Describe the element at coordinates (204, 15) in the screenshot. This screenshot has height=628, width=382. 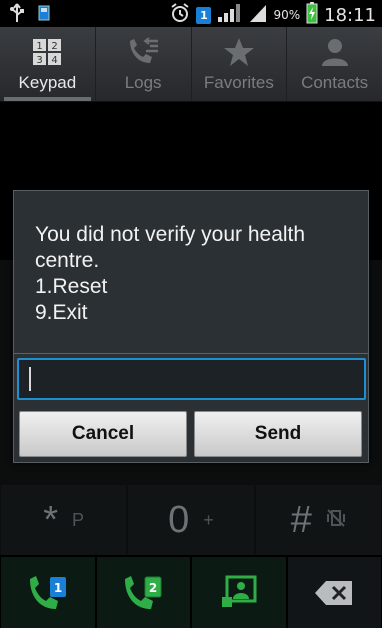
I see `sim-1-icon: 1` at that location.